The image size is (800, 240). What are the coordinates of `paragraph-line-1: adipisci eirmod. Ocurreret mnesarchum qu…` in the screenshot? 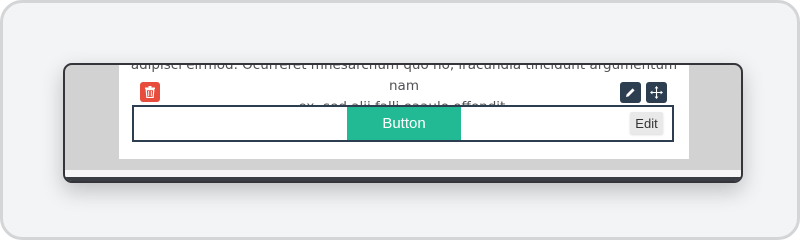 It's located at (404, 78).